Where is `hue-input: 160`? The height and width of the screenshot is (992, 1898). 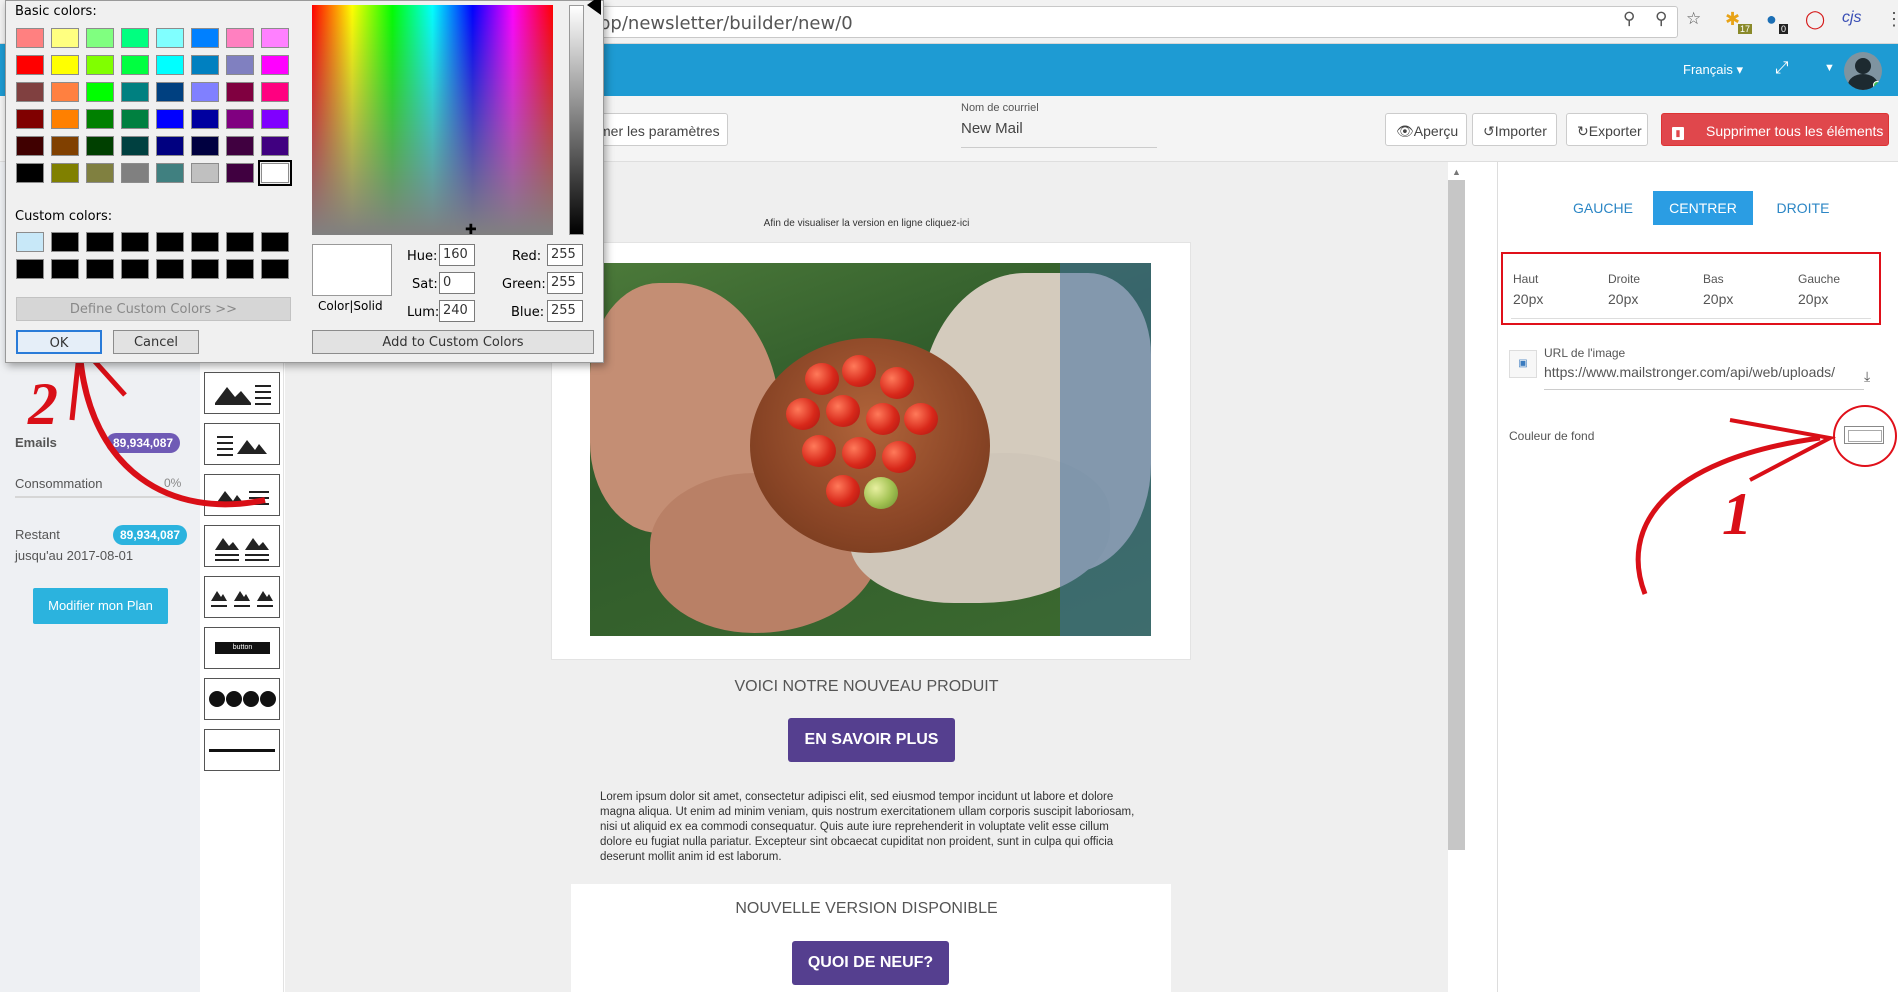
hue-input: 160 is located at coordinates (457, 255).